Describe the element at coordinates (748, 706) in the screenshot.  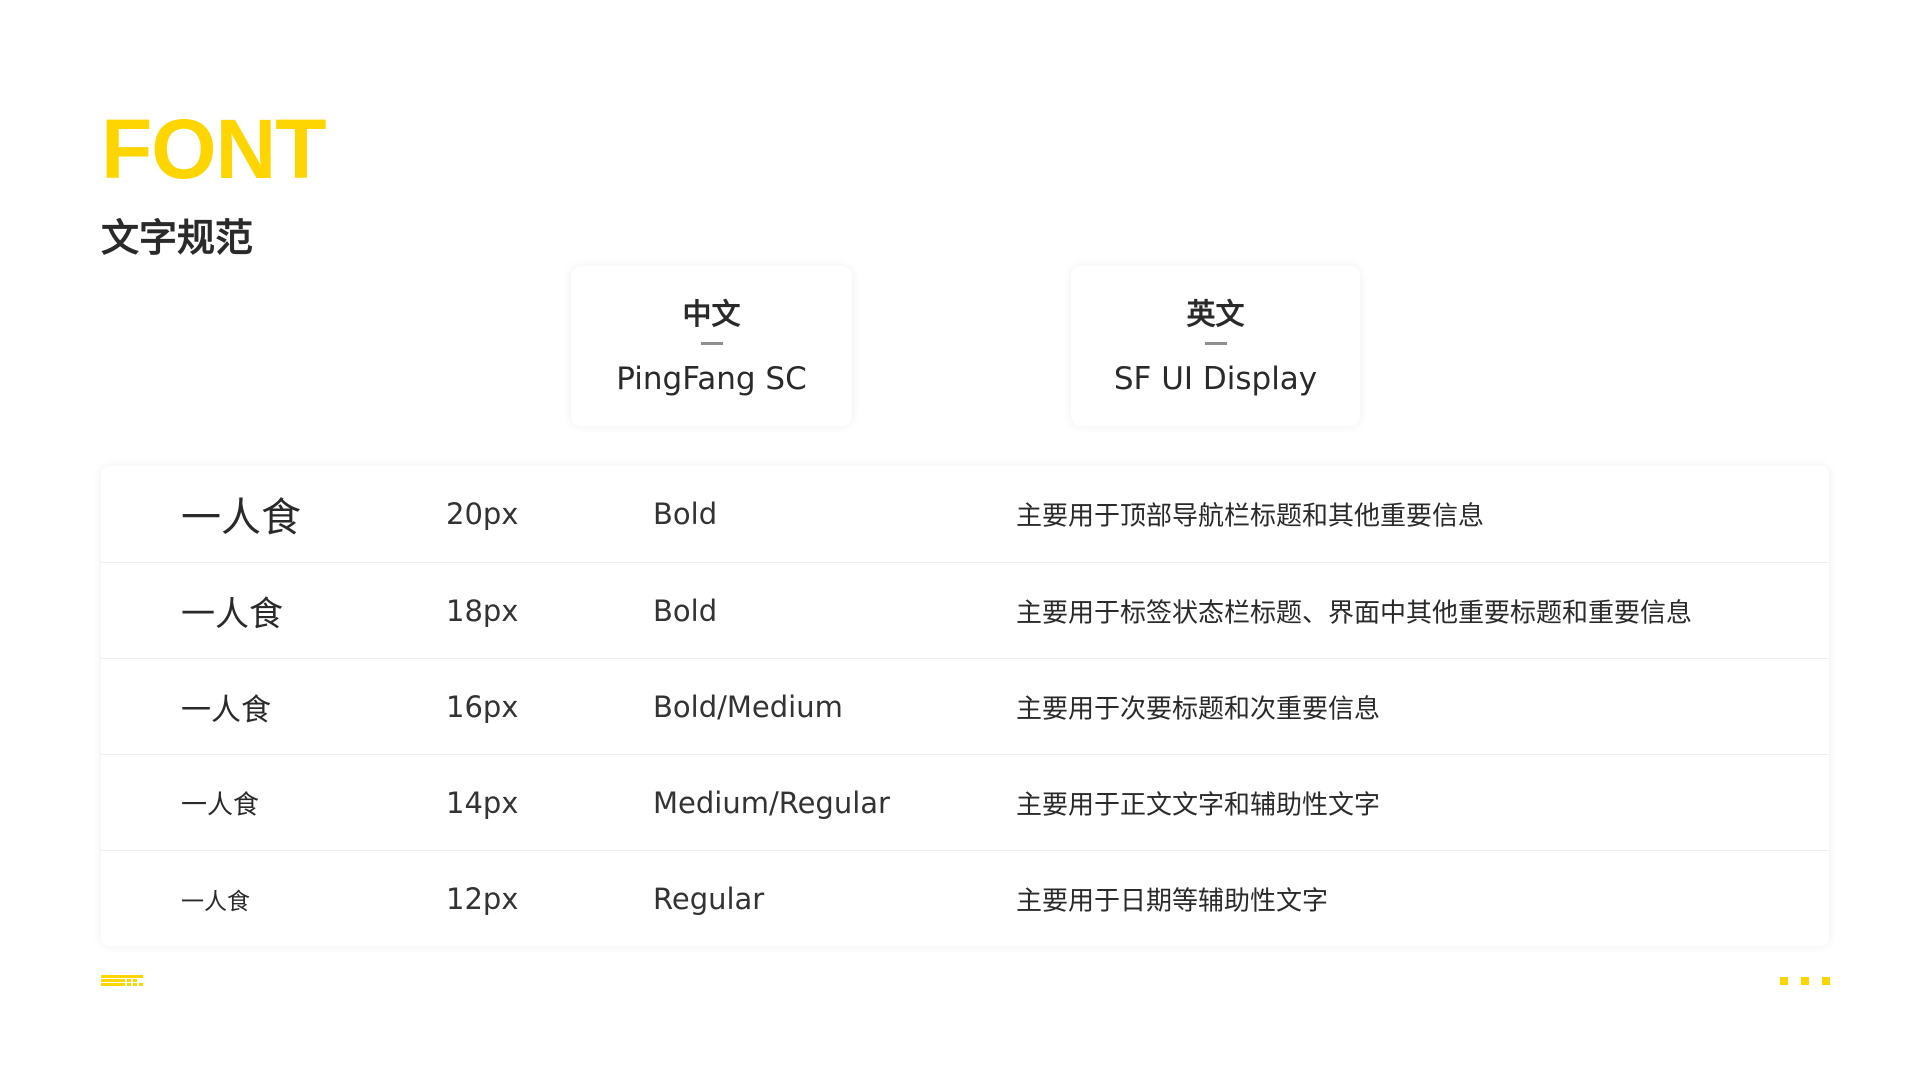
I see `type-weight: Bold/Medium` at that location.